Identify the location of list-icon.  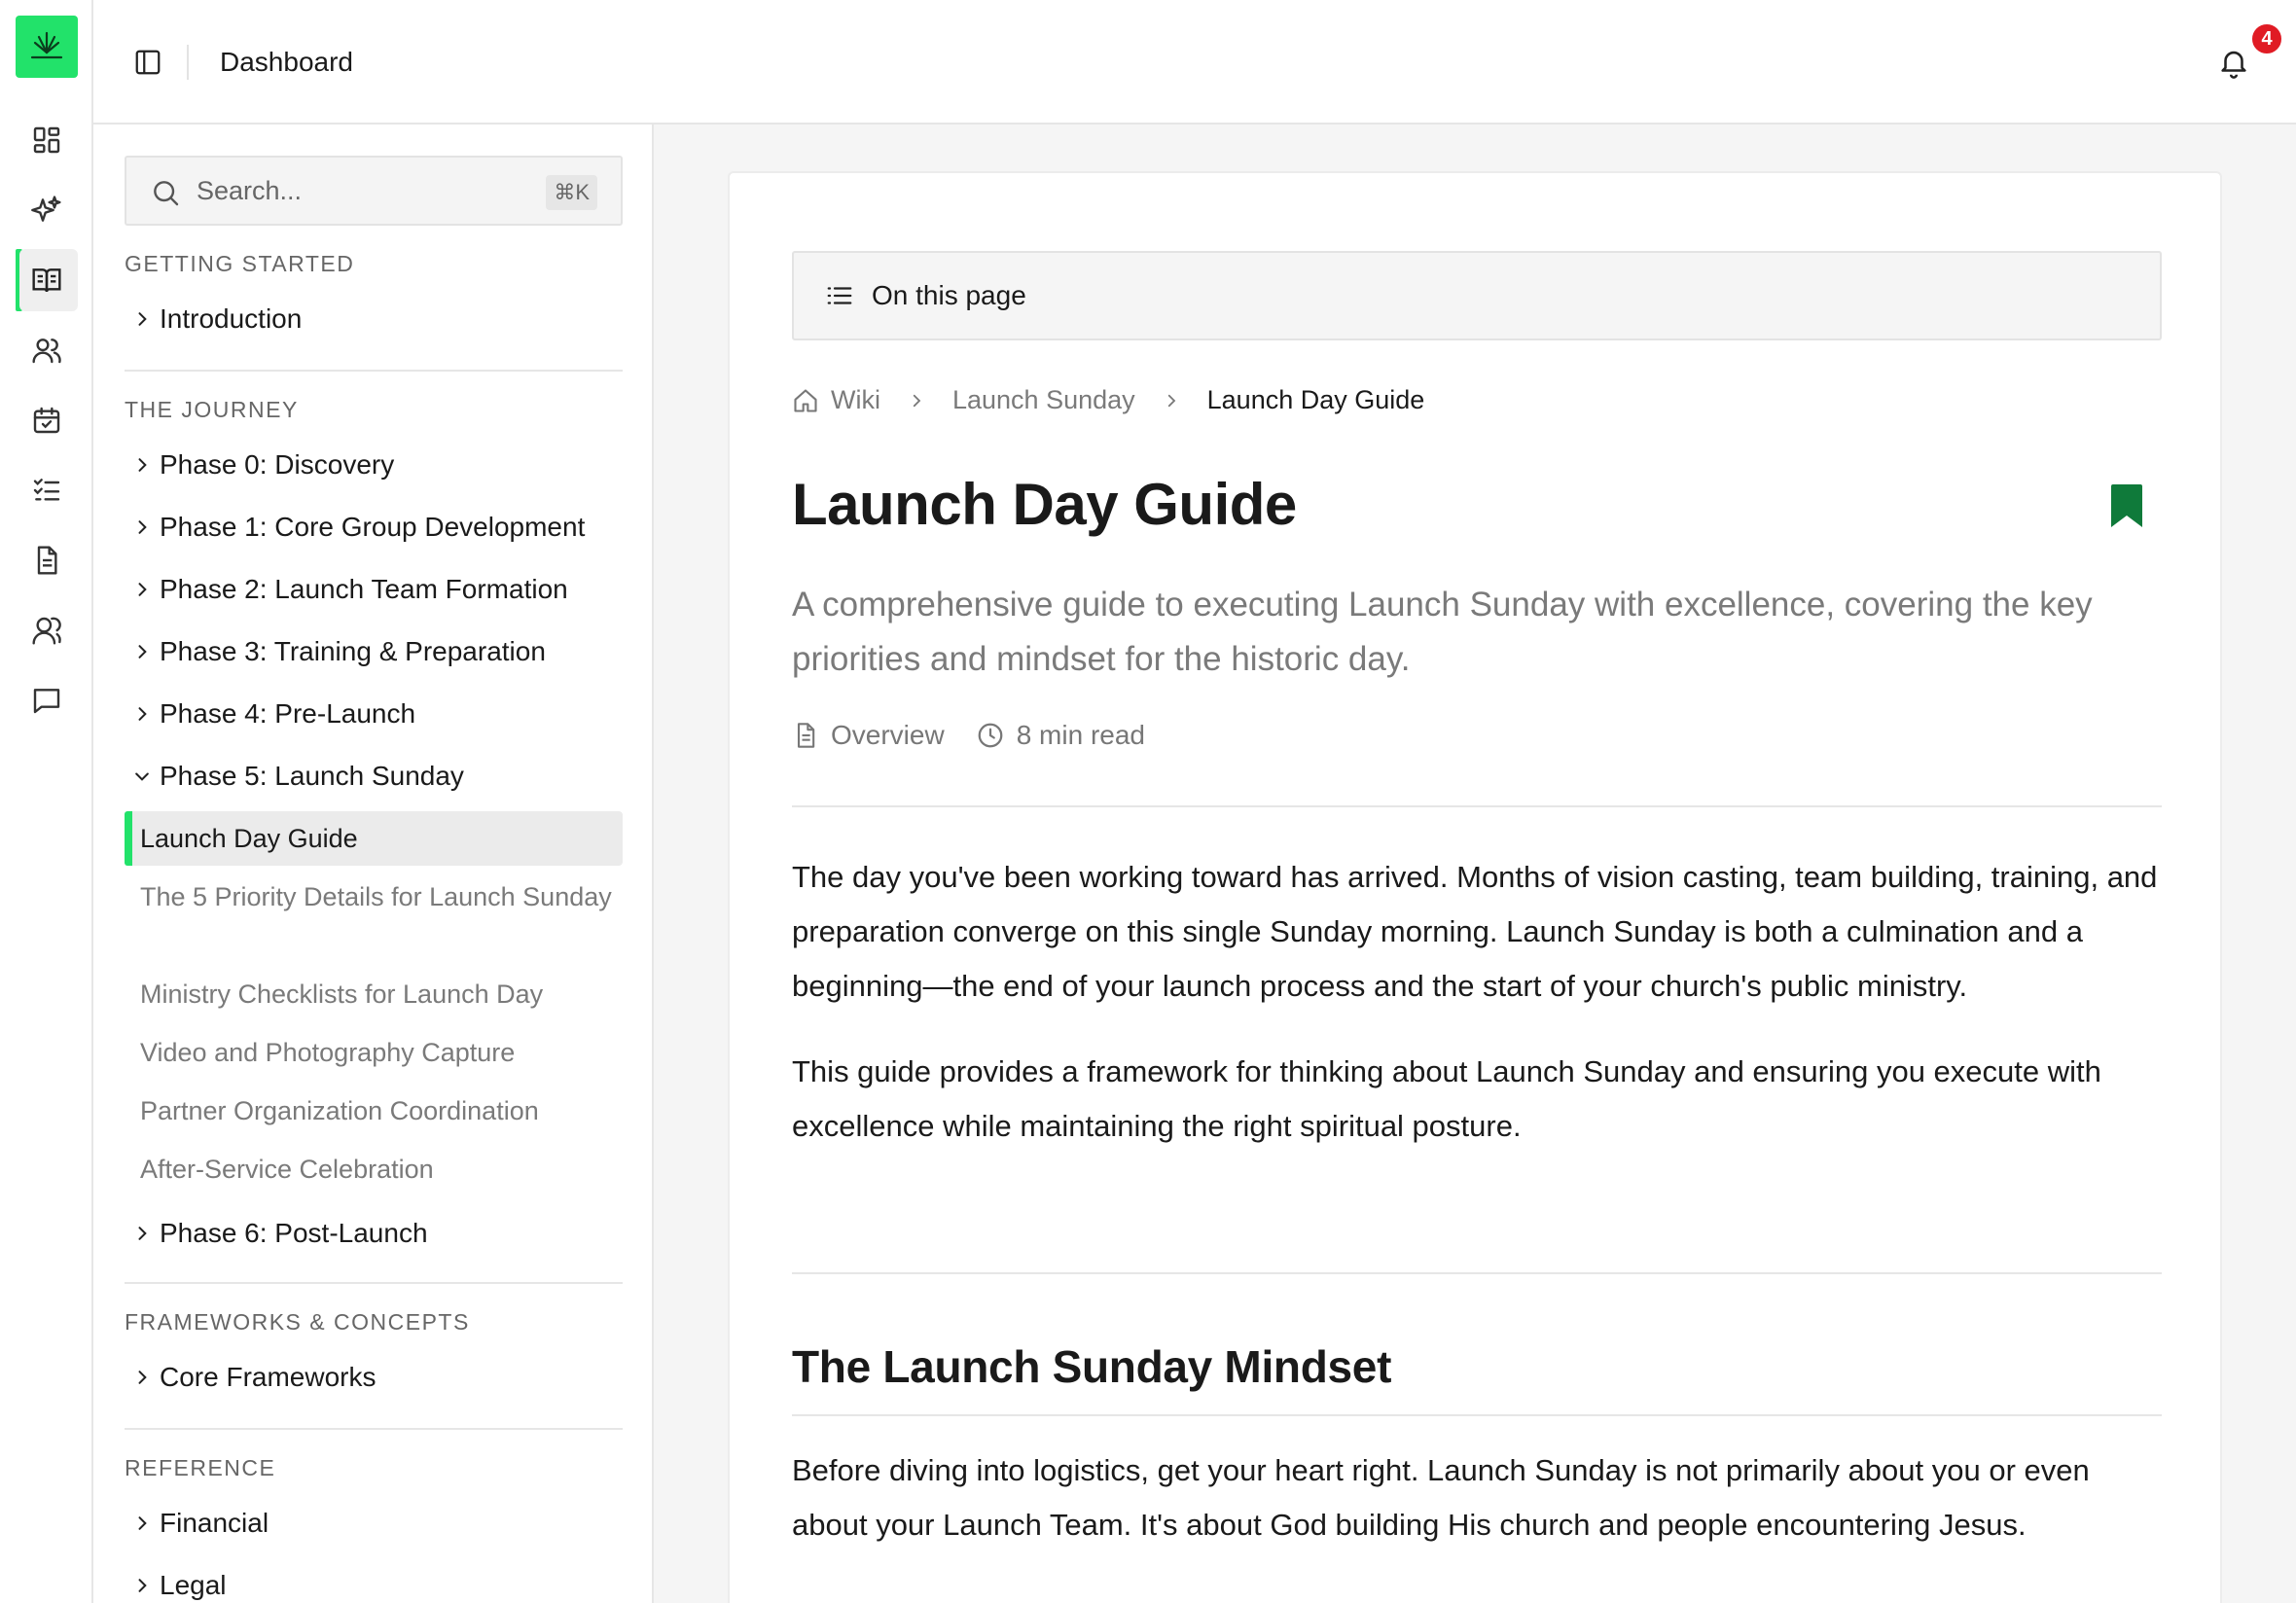
(839, 295).